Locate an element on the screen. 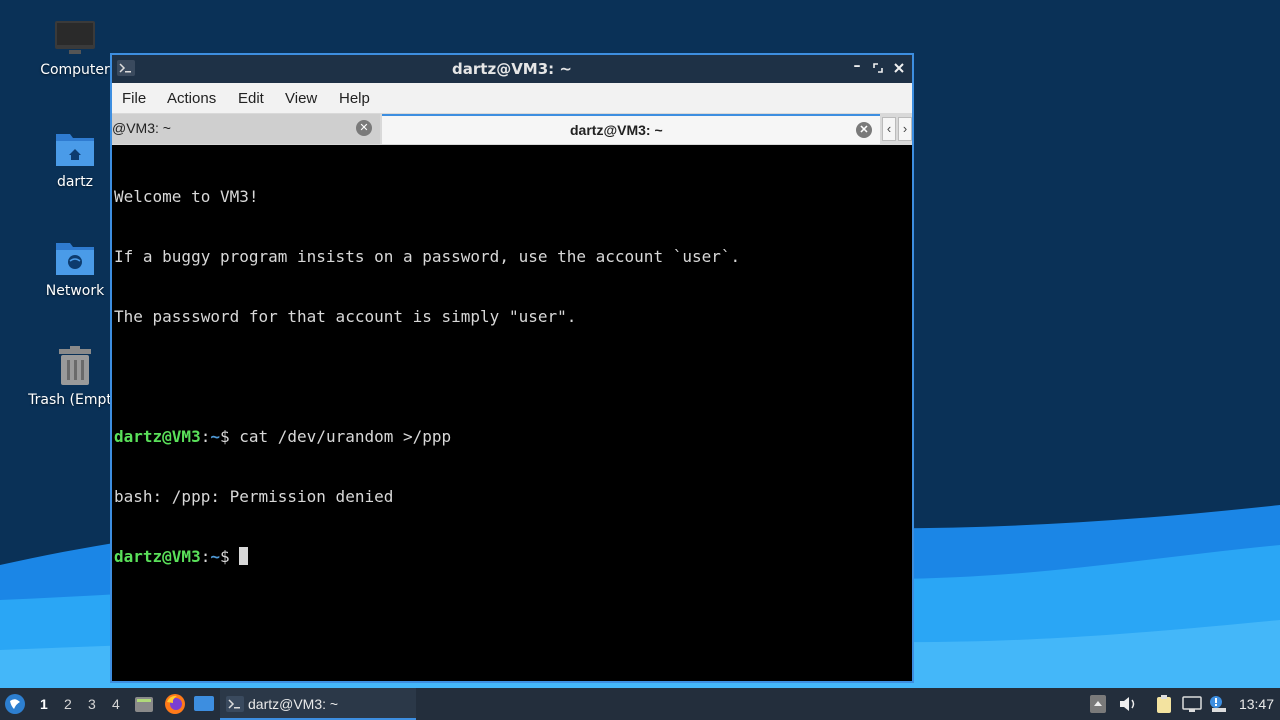  tab-active: dartz@VM3: ~ ✕ is located at coordinates (631, 129).